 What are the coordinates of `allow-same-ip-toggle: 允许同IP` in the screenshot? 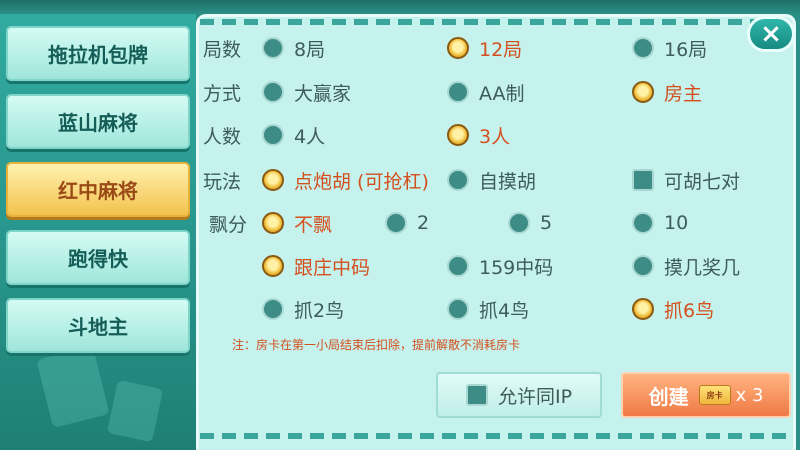 It's located at (519, 395).